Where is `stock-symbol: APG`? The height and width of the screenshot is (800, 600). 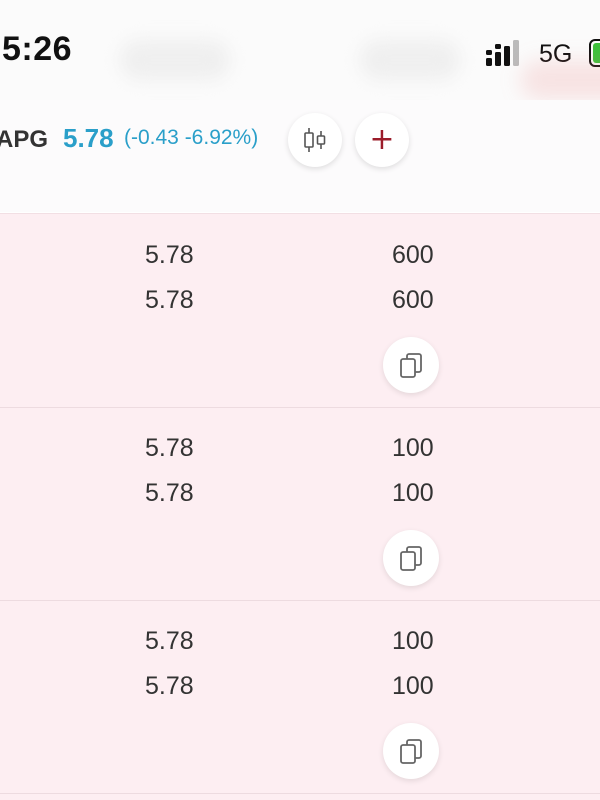 stock-symbol: APG is located at coordinates (24, 139).